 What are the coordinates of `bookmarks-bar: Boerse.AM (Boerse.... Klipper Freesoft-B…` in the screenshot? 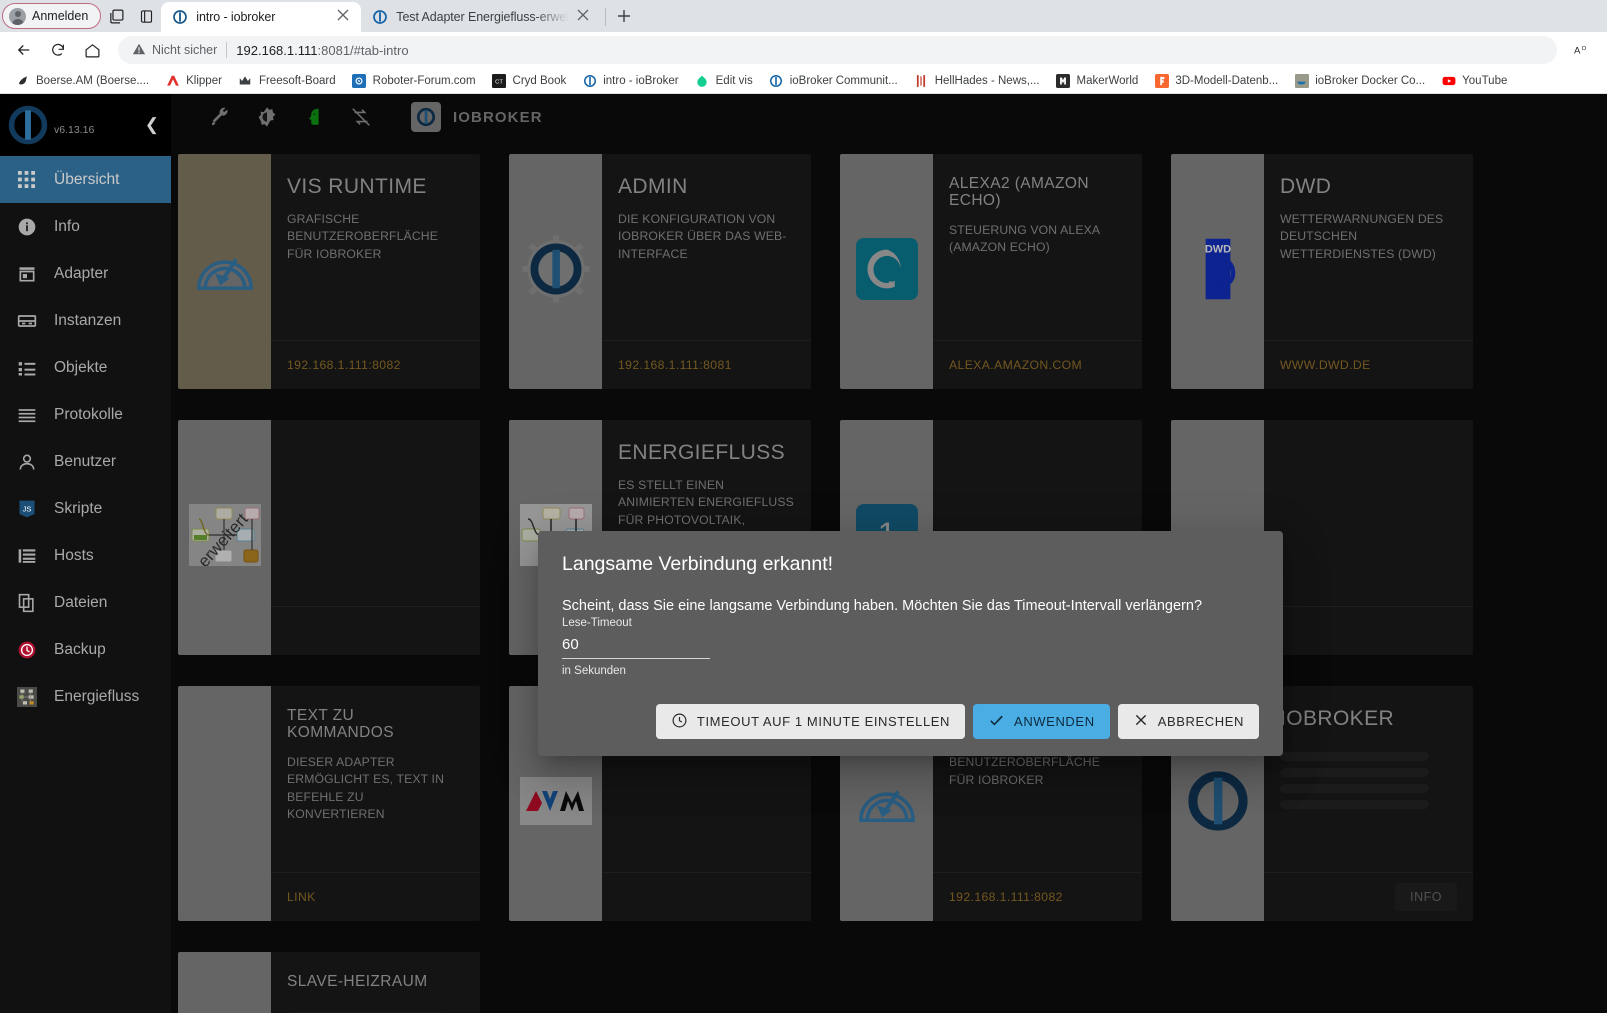 It's located at (803, 81).